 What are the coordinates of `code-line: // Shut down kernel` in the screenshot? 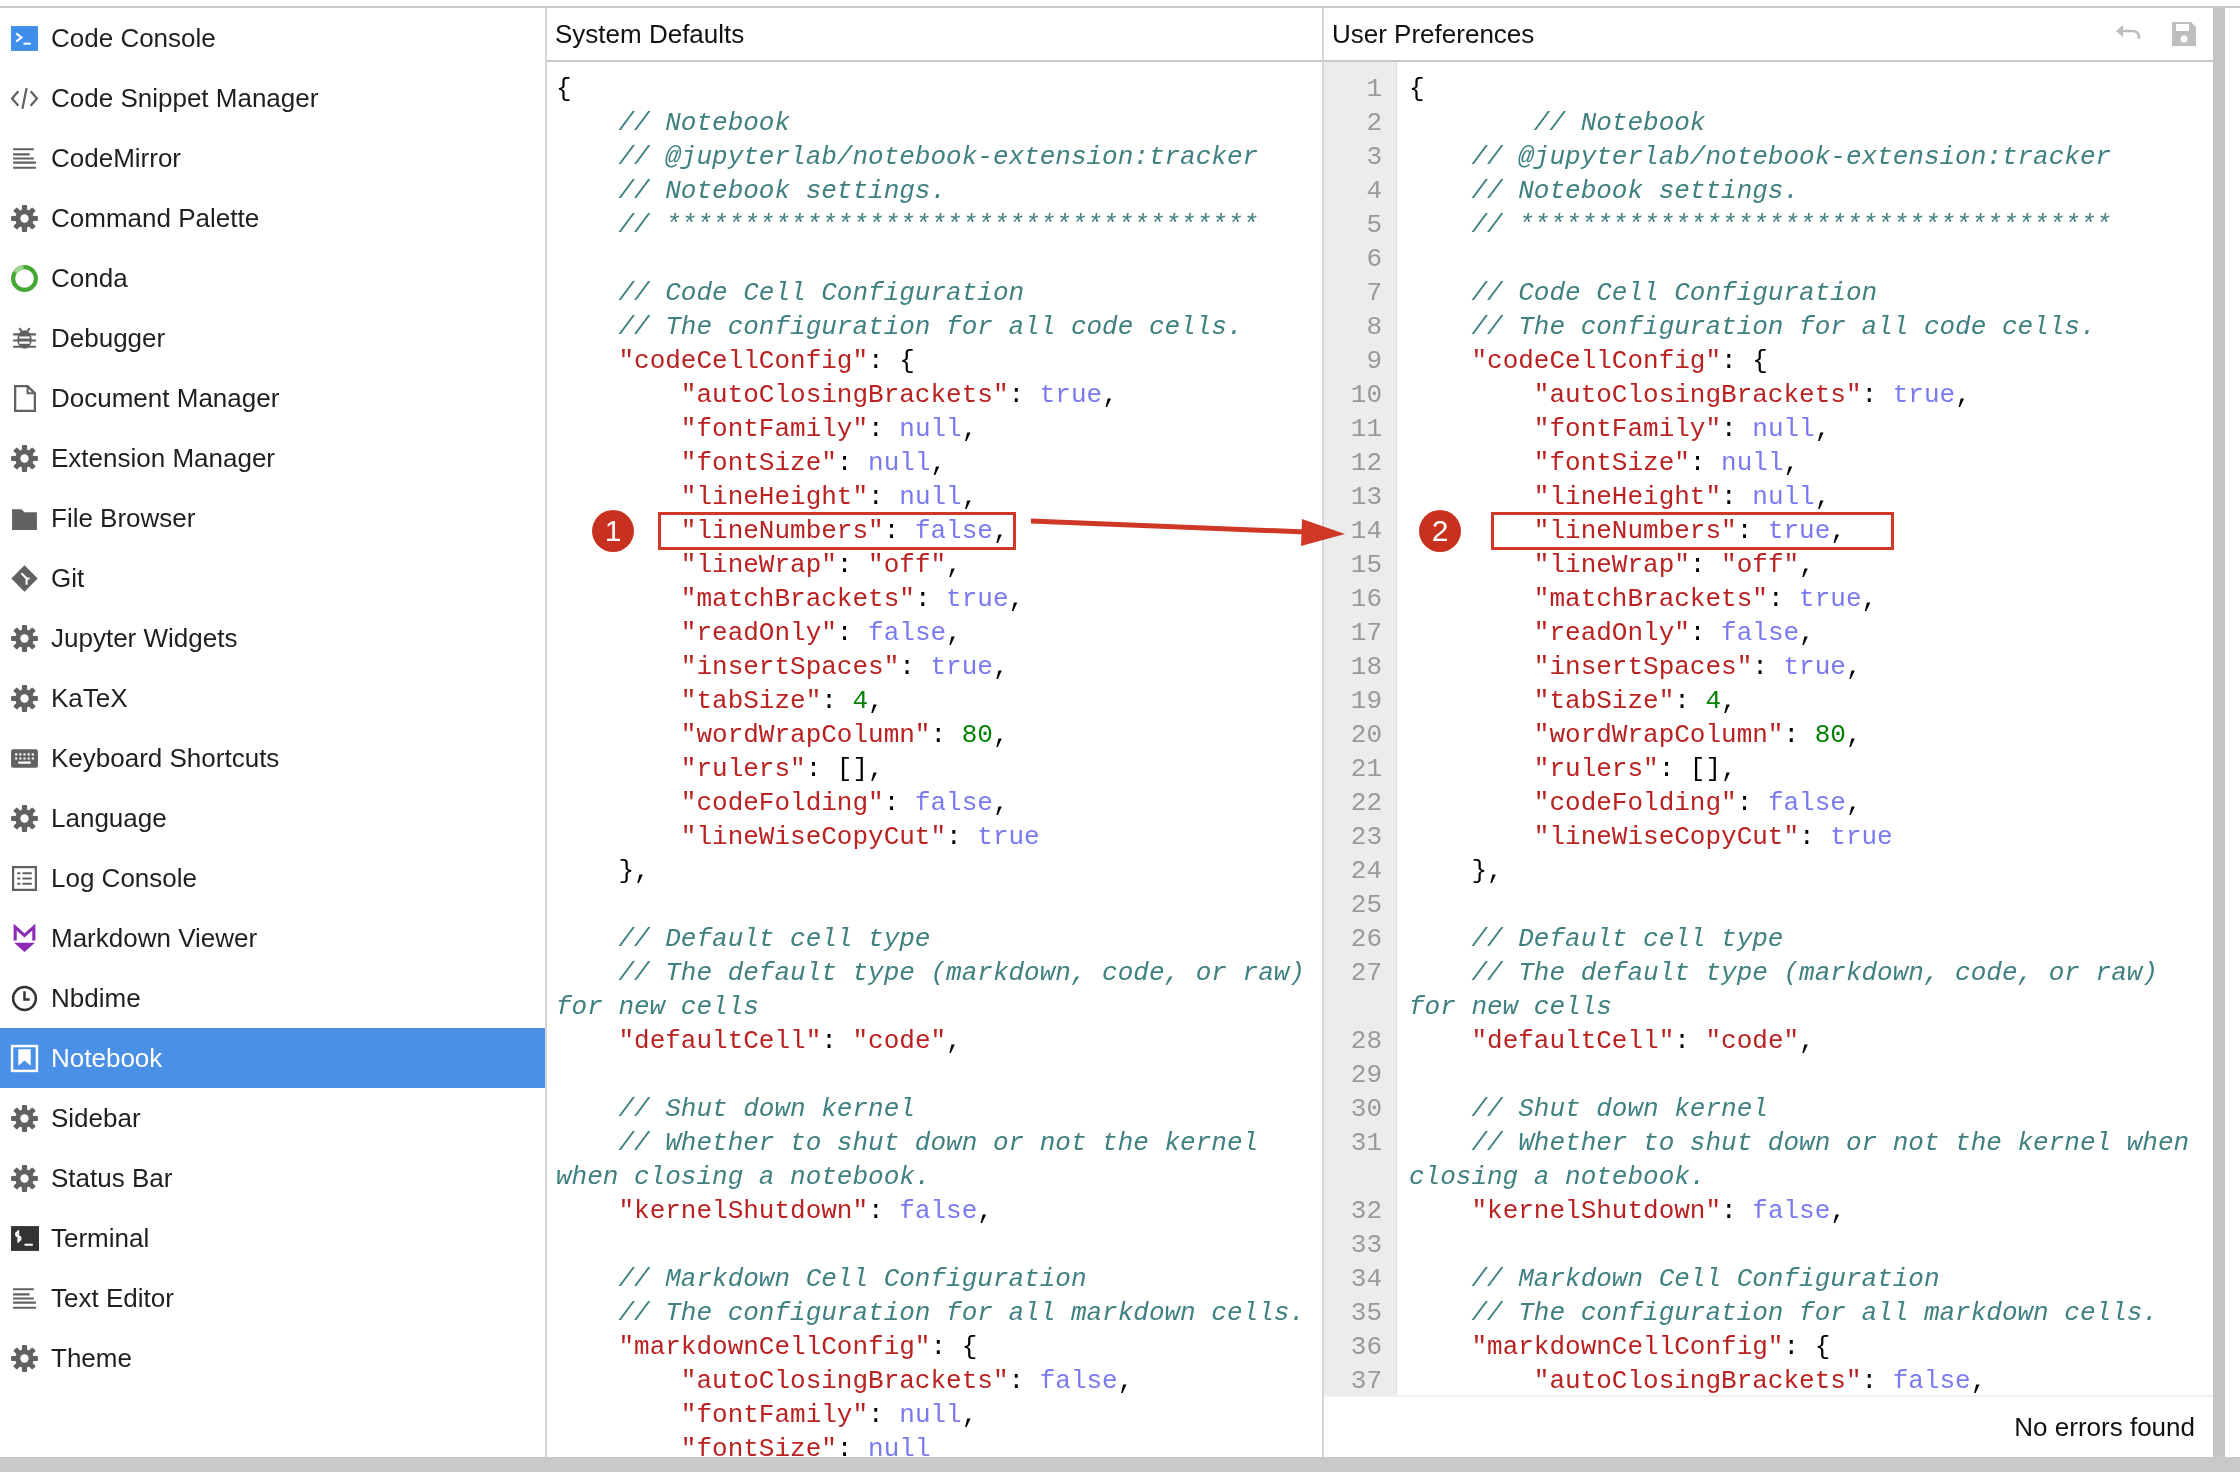 It's located at (1619, 1109).